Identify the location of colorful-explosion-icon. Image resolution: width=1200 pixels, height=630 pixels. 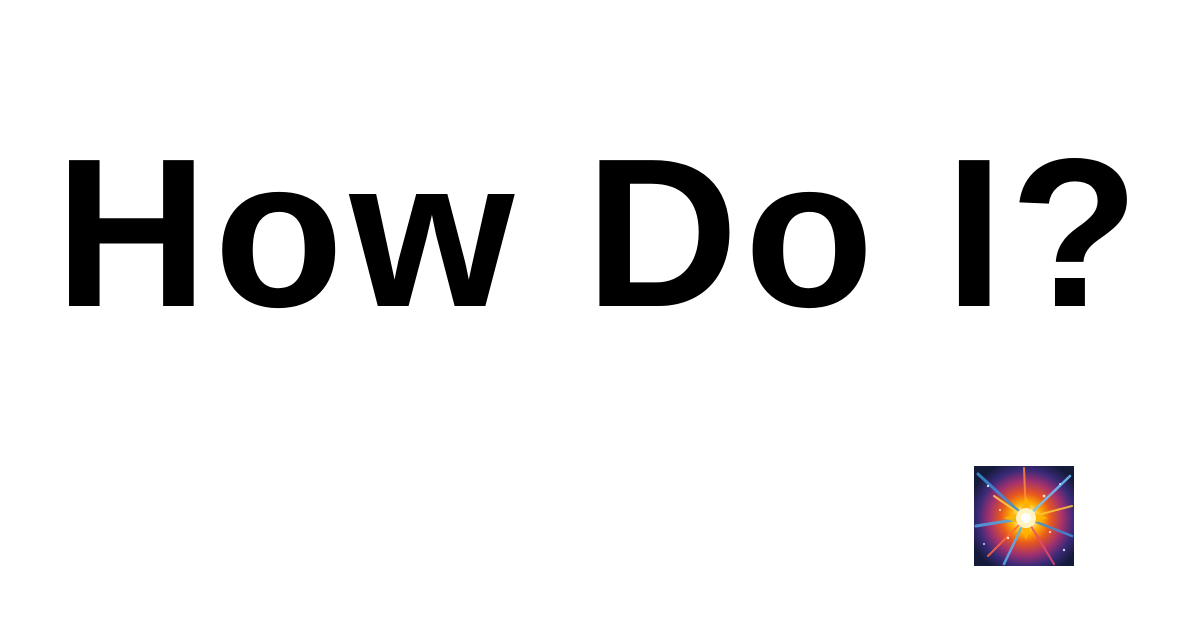
(1024, 516).